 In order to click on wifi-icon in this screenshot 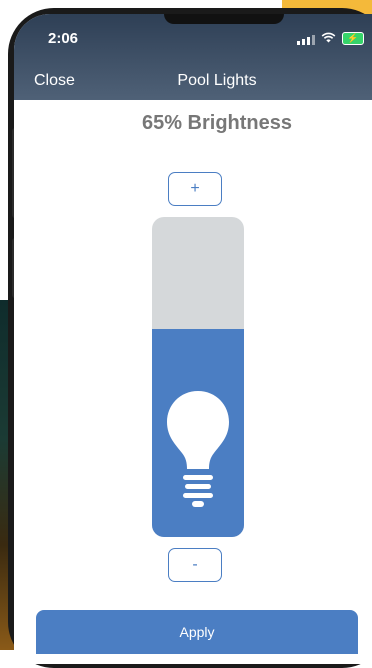, I will do `click(328, 38)`.